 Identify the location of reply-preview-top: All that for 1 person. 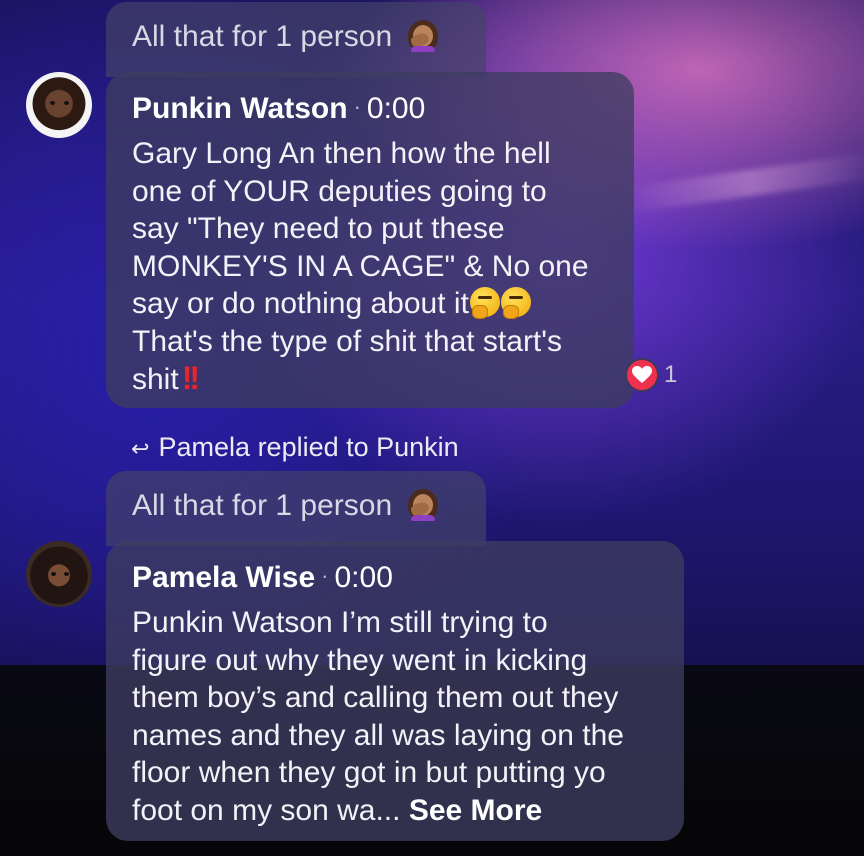
(296, 39).